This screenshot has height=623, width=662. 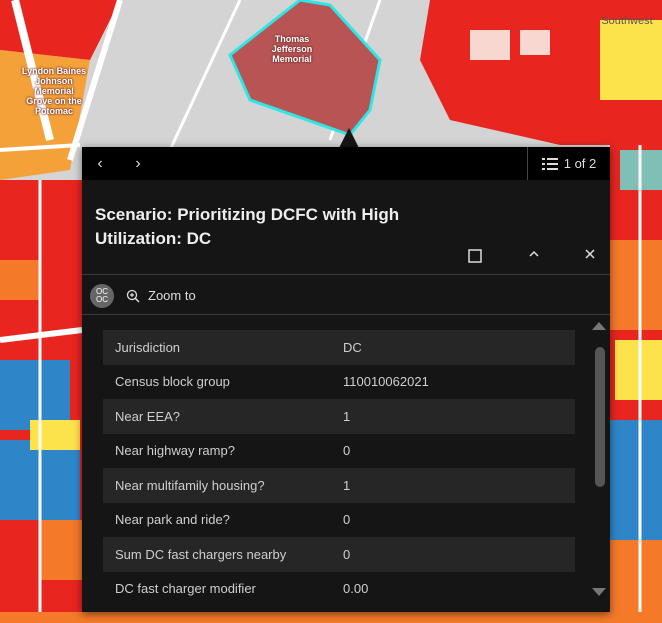 I want to click on field-name: Near park and ride?, so click(x=172, y=520).